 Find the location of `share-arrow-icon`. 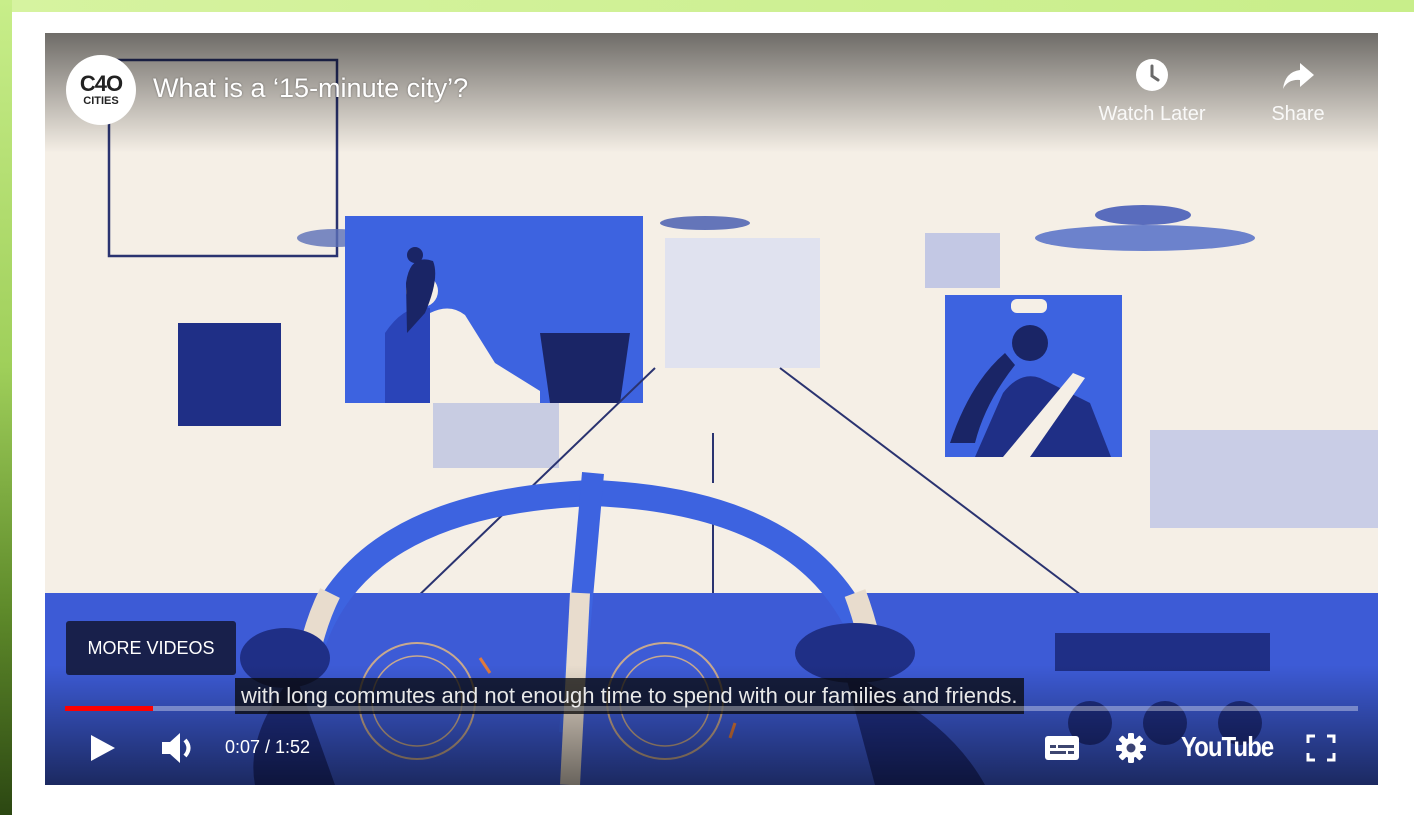

share-arrow-icon is located at coordinates (1298, 76).